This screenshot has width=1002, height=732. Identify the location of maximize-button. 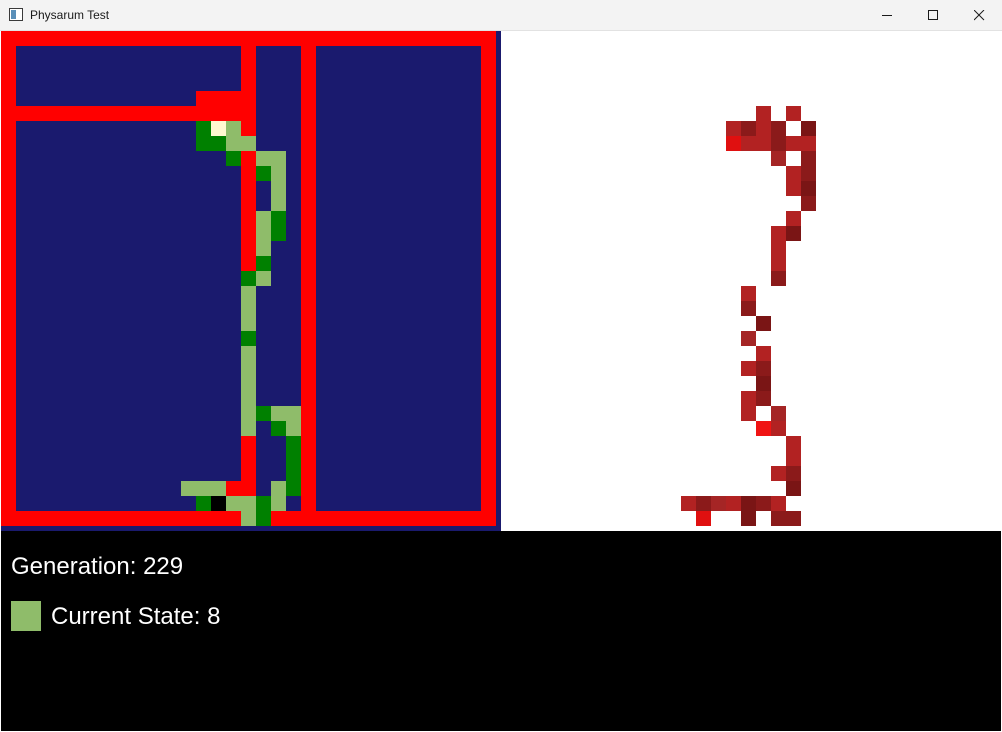
(933, 15).